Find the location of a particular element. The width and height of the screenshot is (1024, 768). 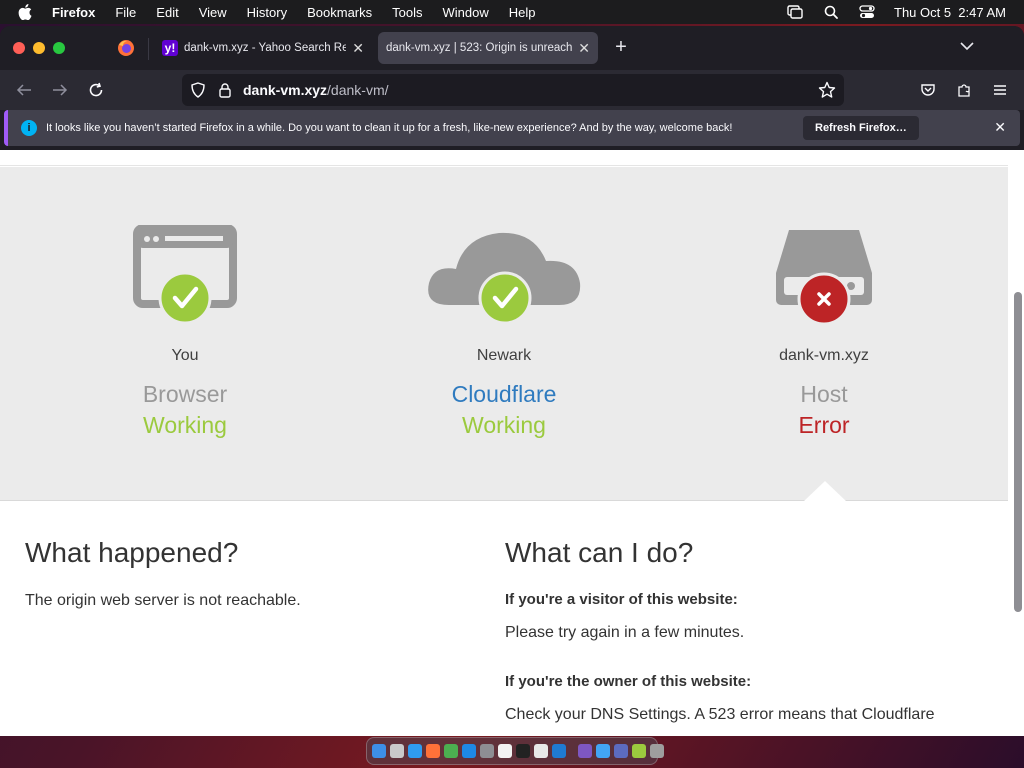

visitor-label: If you're a visitor of this website: is located at coordinates (621, 599).